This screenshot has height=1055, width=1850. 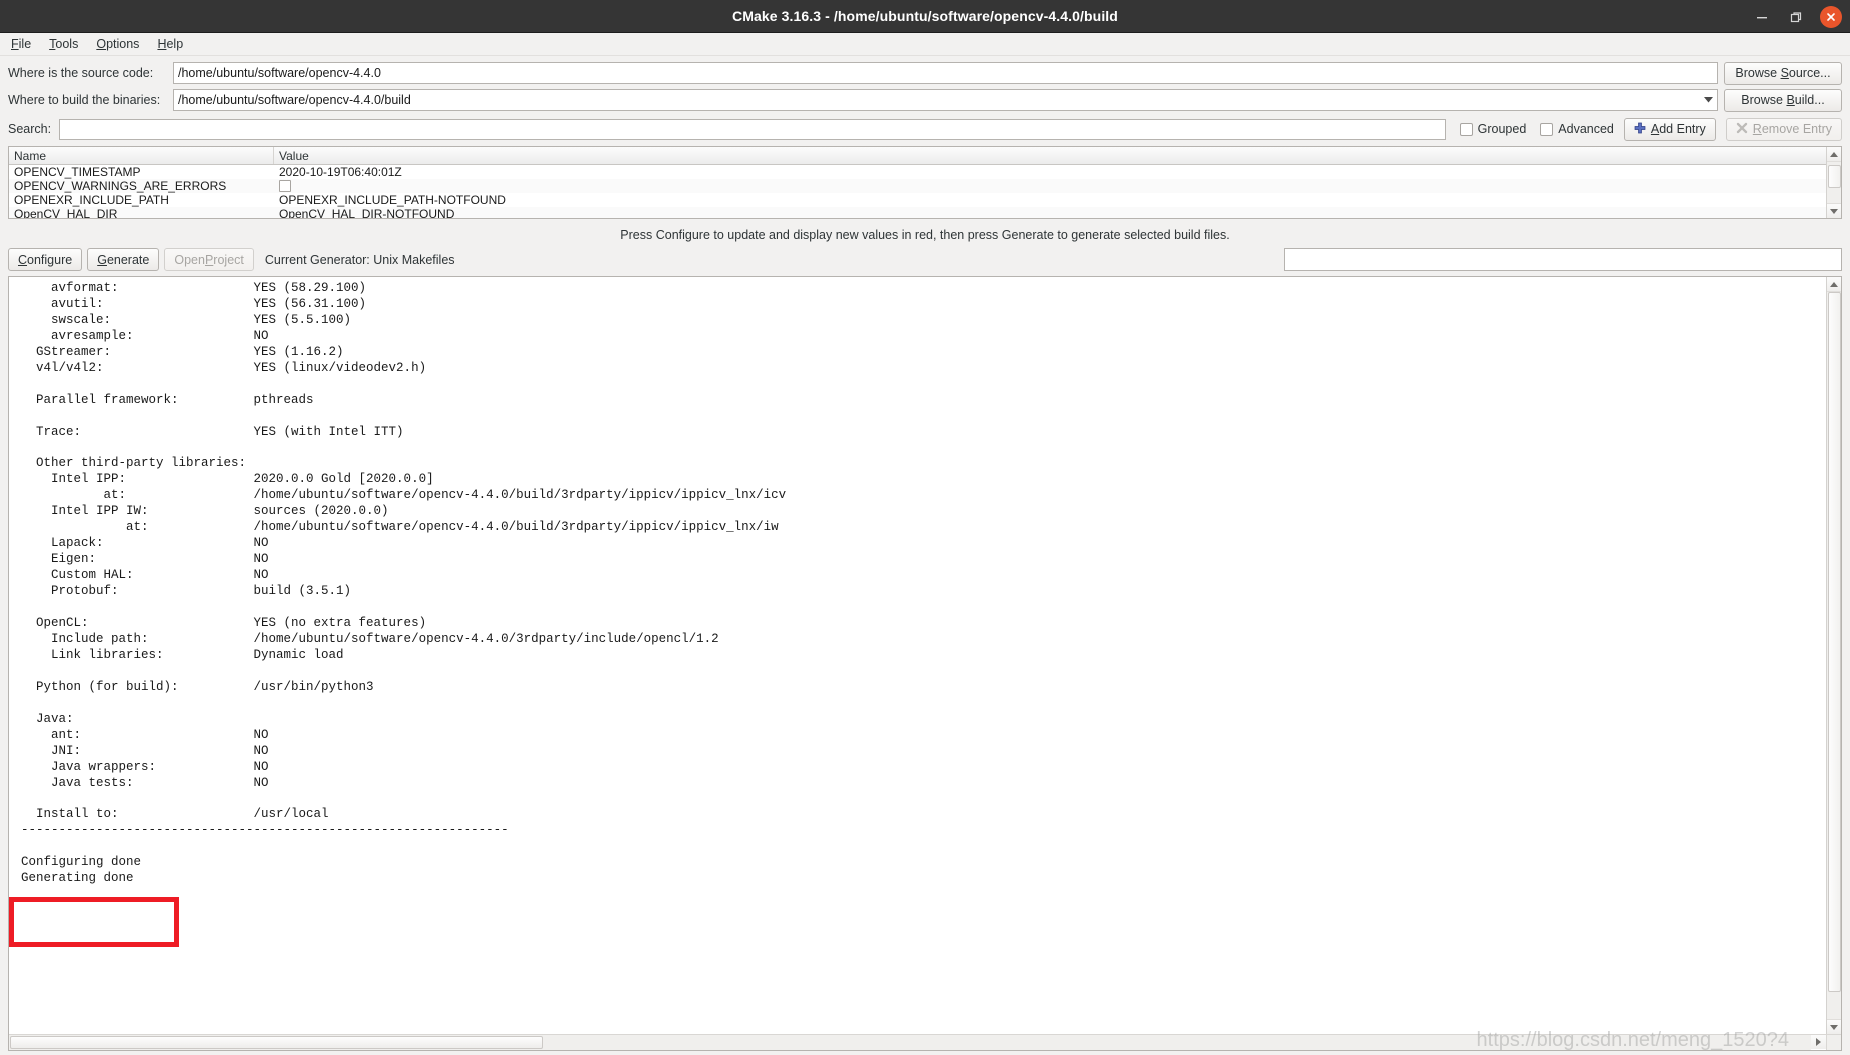 I want to click on menu-options: Options, so click(x=121, y=44).